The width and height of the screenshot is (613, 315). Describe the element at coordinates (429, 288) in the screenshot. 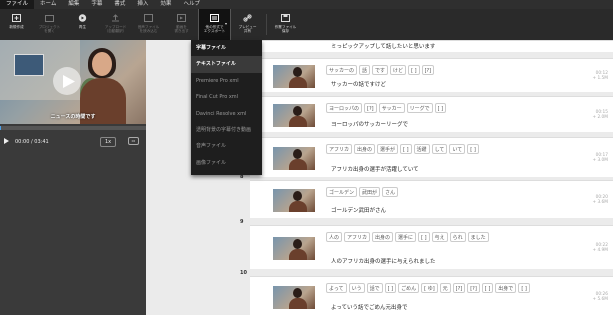

I see `word-chip: [ ゆ]` at that location.